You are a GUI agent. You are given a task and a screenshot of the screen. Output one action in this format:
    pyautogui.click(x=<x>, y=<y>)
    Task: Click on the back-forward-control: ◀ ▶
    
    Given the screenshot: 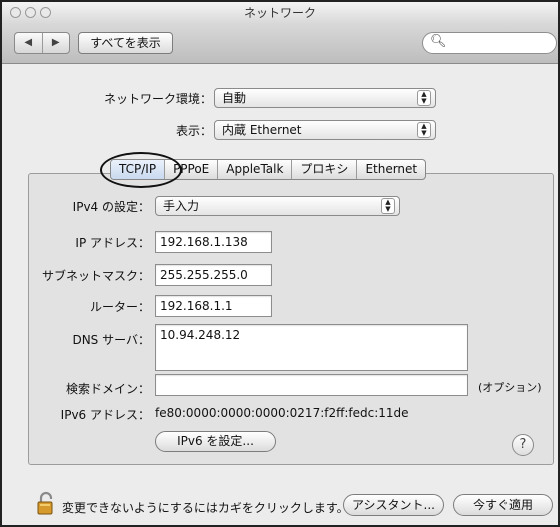 What is the action you would take?
    pyautogui.click(x=42, y=43)
    